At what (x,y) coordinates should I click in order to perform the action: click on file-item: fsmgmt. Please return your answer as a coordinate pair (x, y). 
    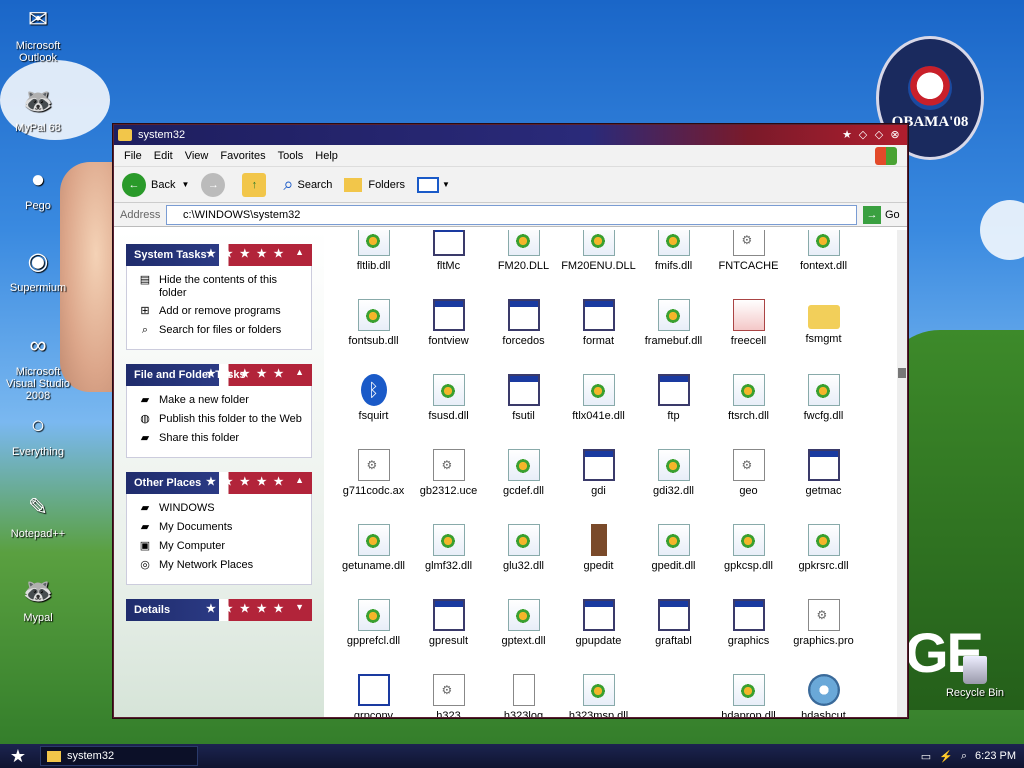
    Looking at the image, I should click on (823, 332).